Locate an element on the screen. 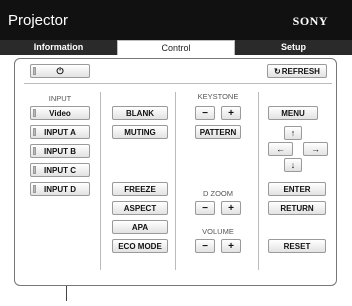 This screenshot has width=352, height=306. arrow-up-icon: ↑ is located at coordinates (293, 133).